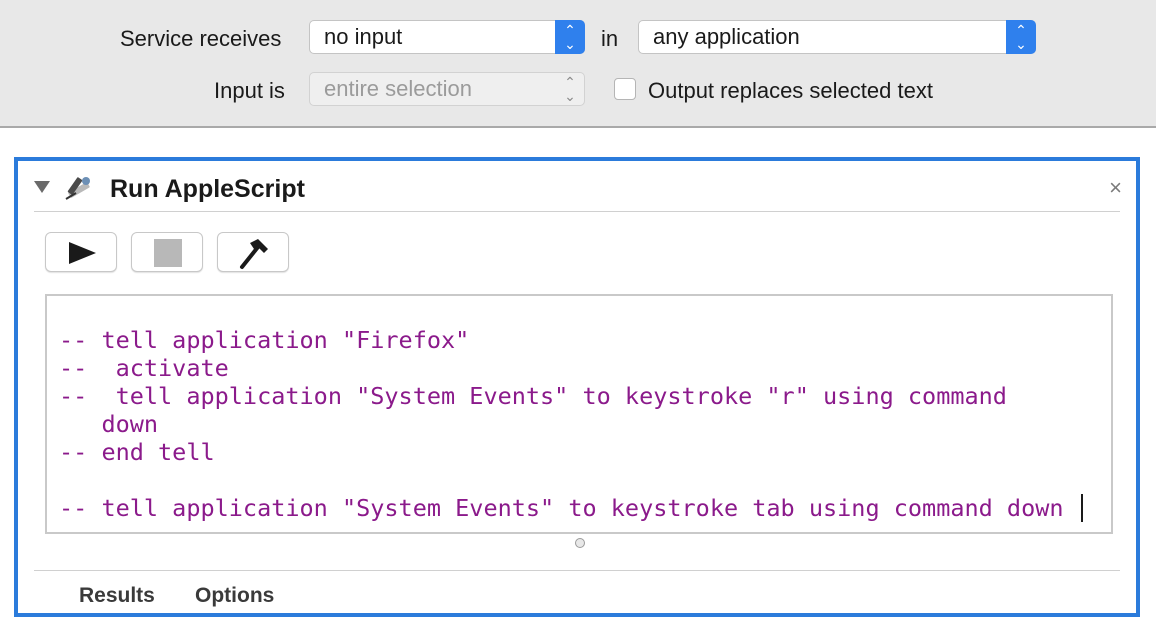 The width and height of the screenshot is (1156, 617). Describe the element at coordinates (447, 37) in the screenshot. I see `service-receives-select: no input ⌃ ⌄` at that location.